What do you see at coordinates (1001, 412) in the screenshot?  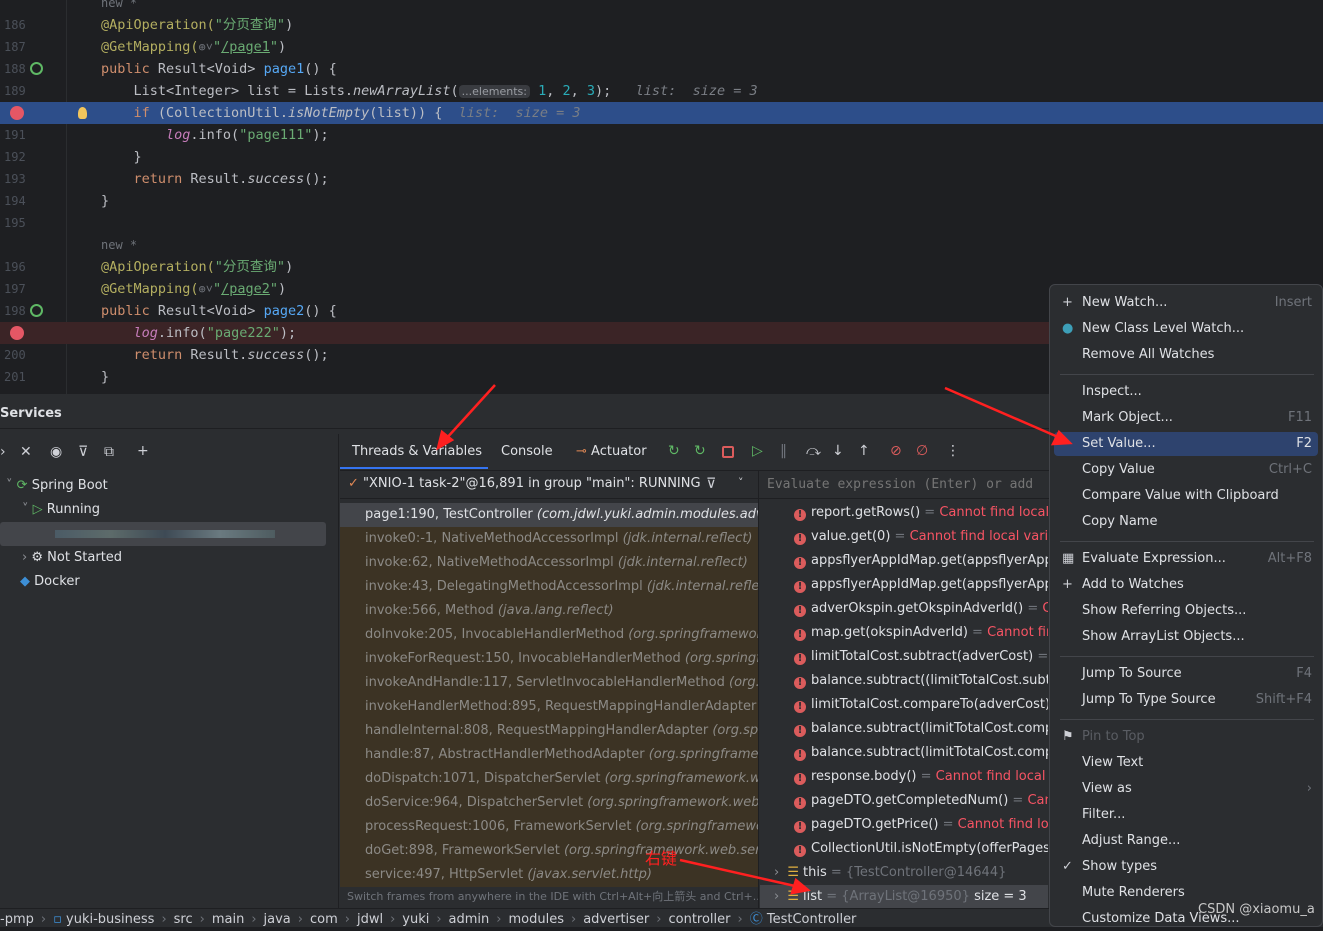 I see `arrow-to-set-value` at bounding box center [1001, 412].